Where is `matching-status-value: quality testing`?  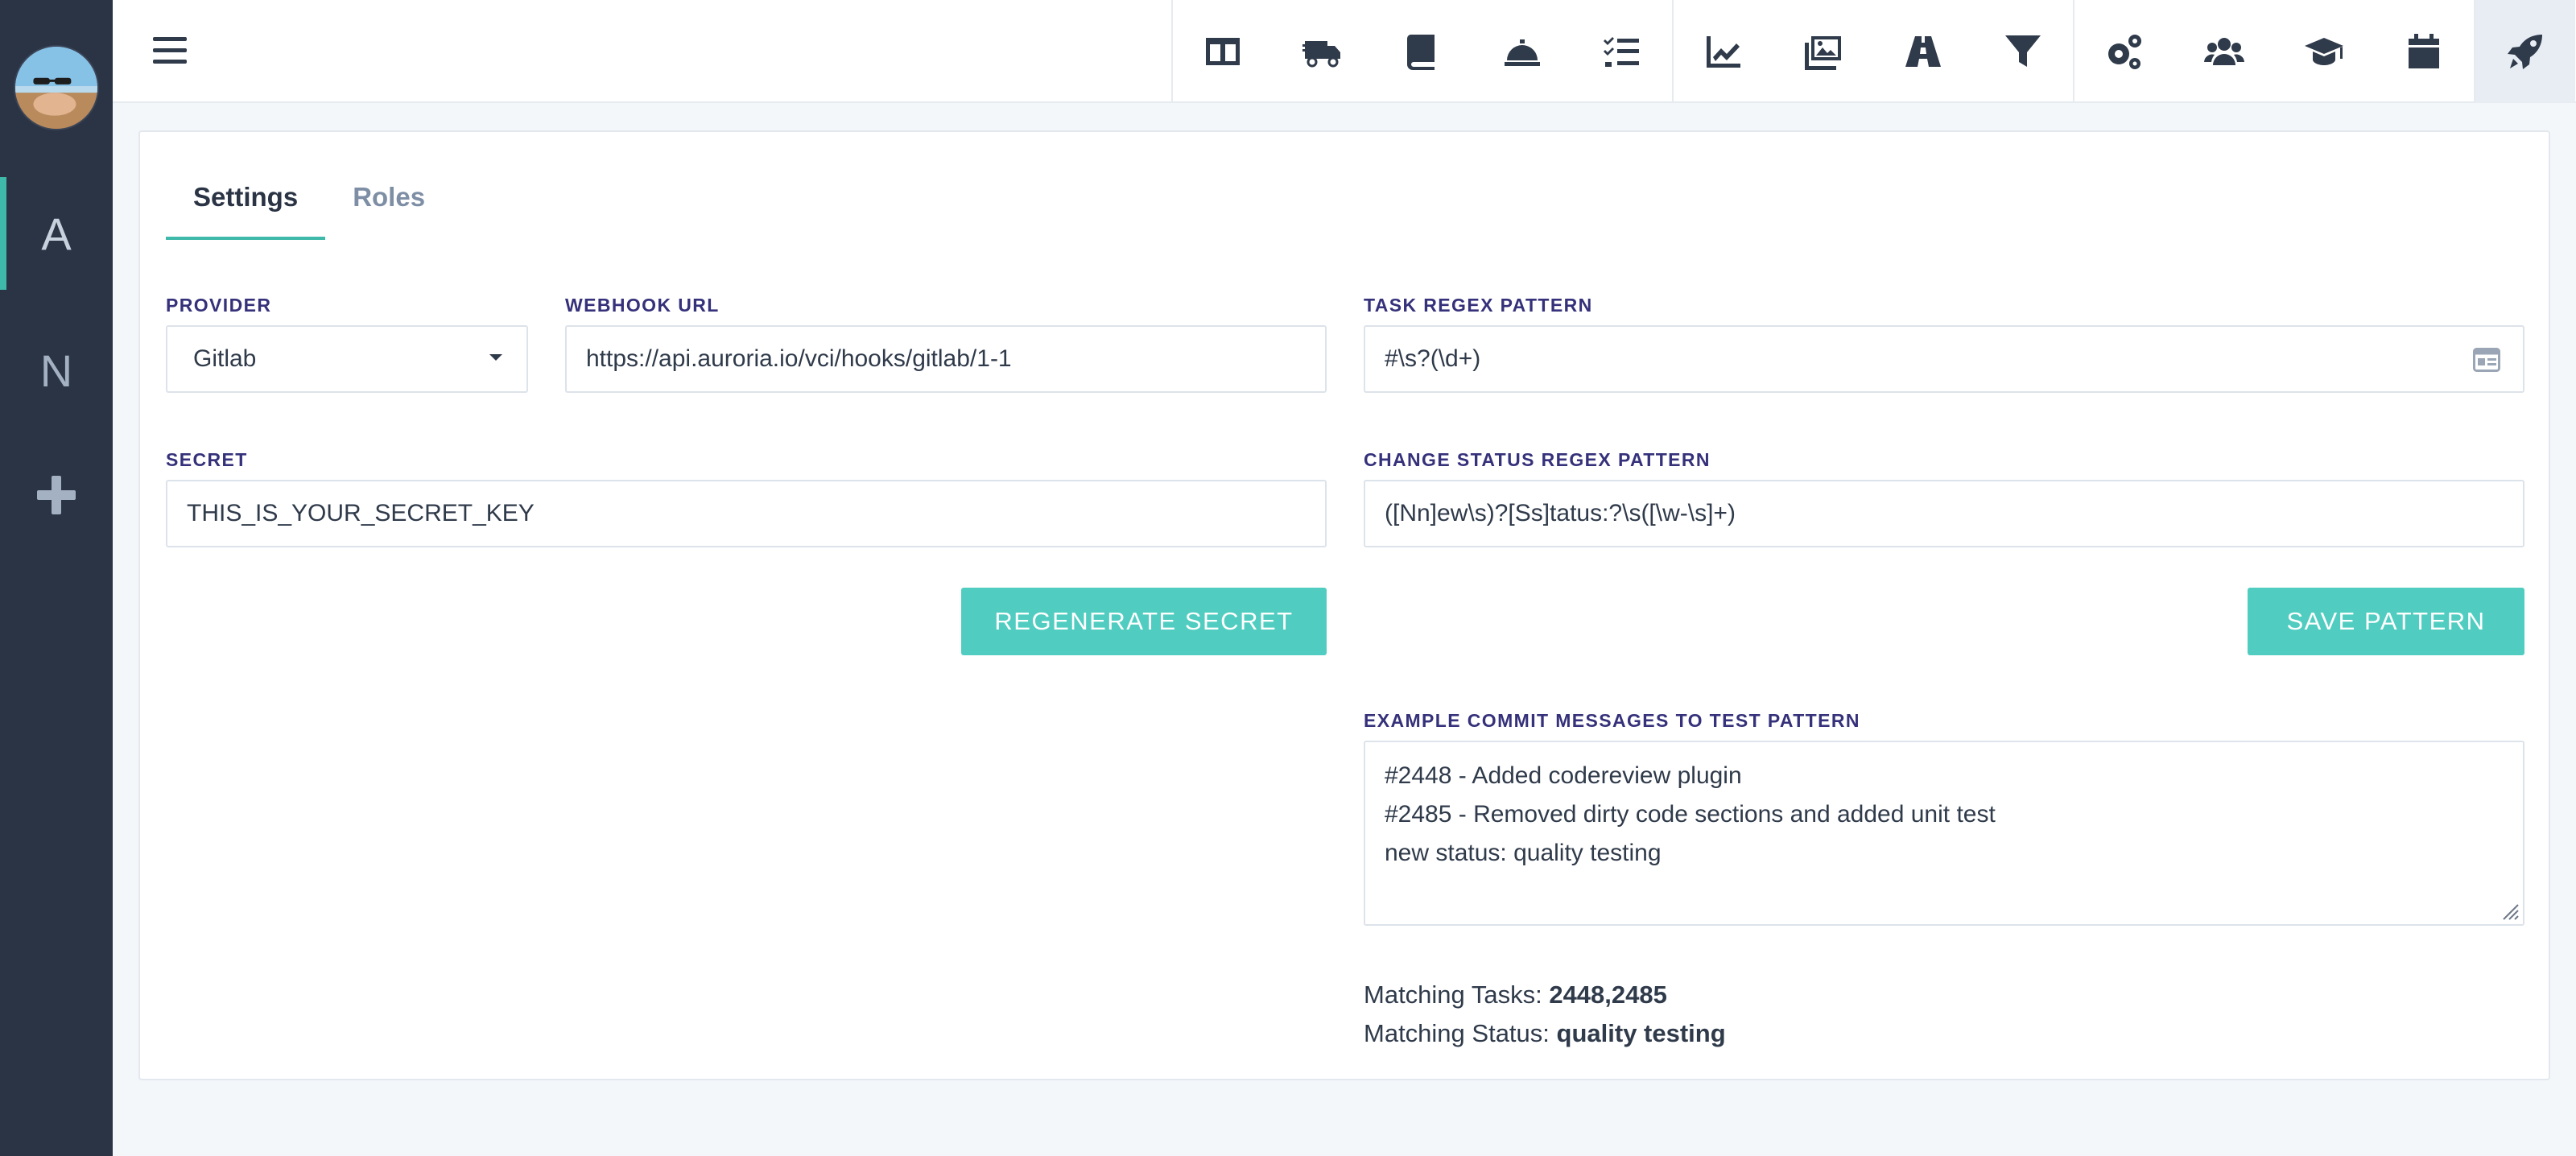 matching-status-value: quality testing is located at coordinates (1641, 1033).